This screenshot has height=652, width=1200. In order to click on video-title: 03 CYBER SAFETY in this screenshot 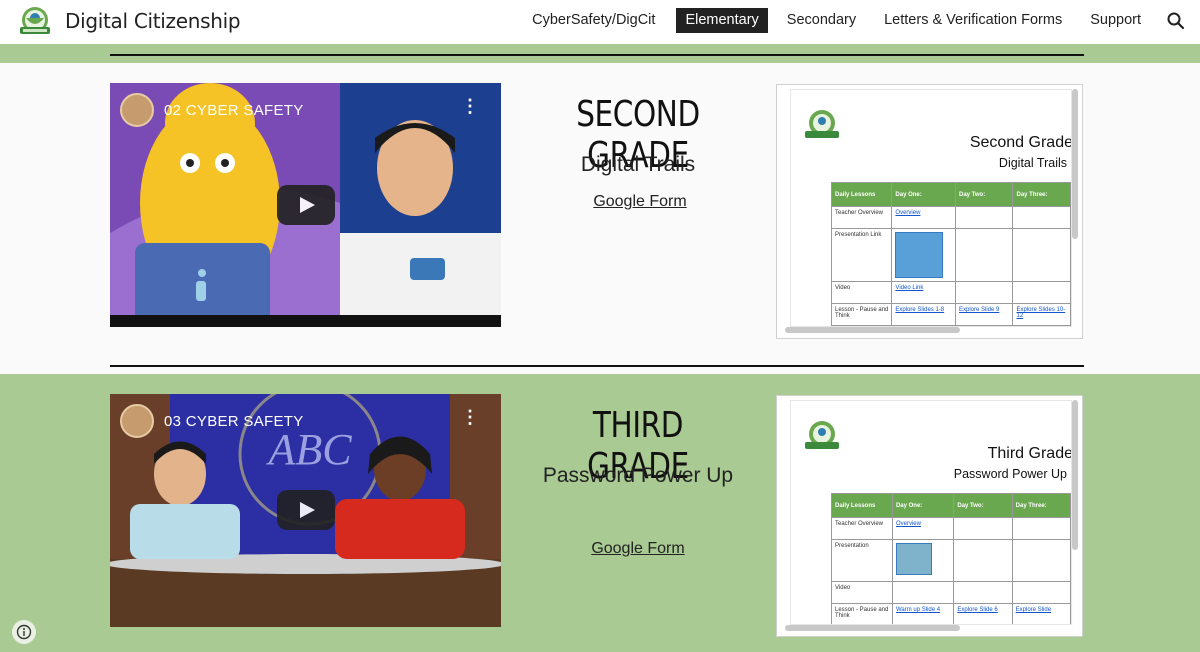, I will do `click(234, 421)`.